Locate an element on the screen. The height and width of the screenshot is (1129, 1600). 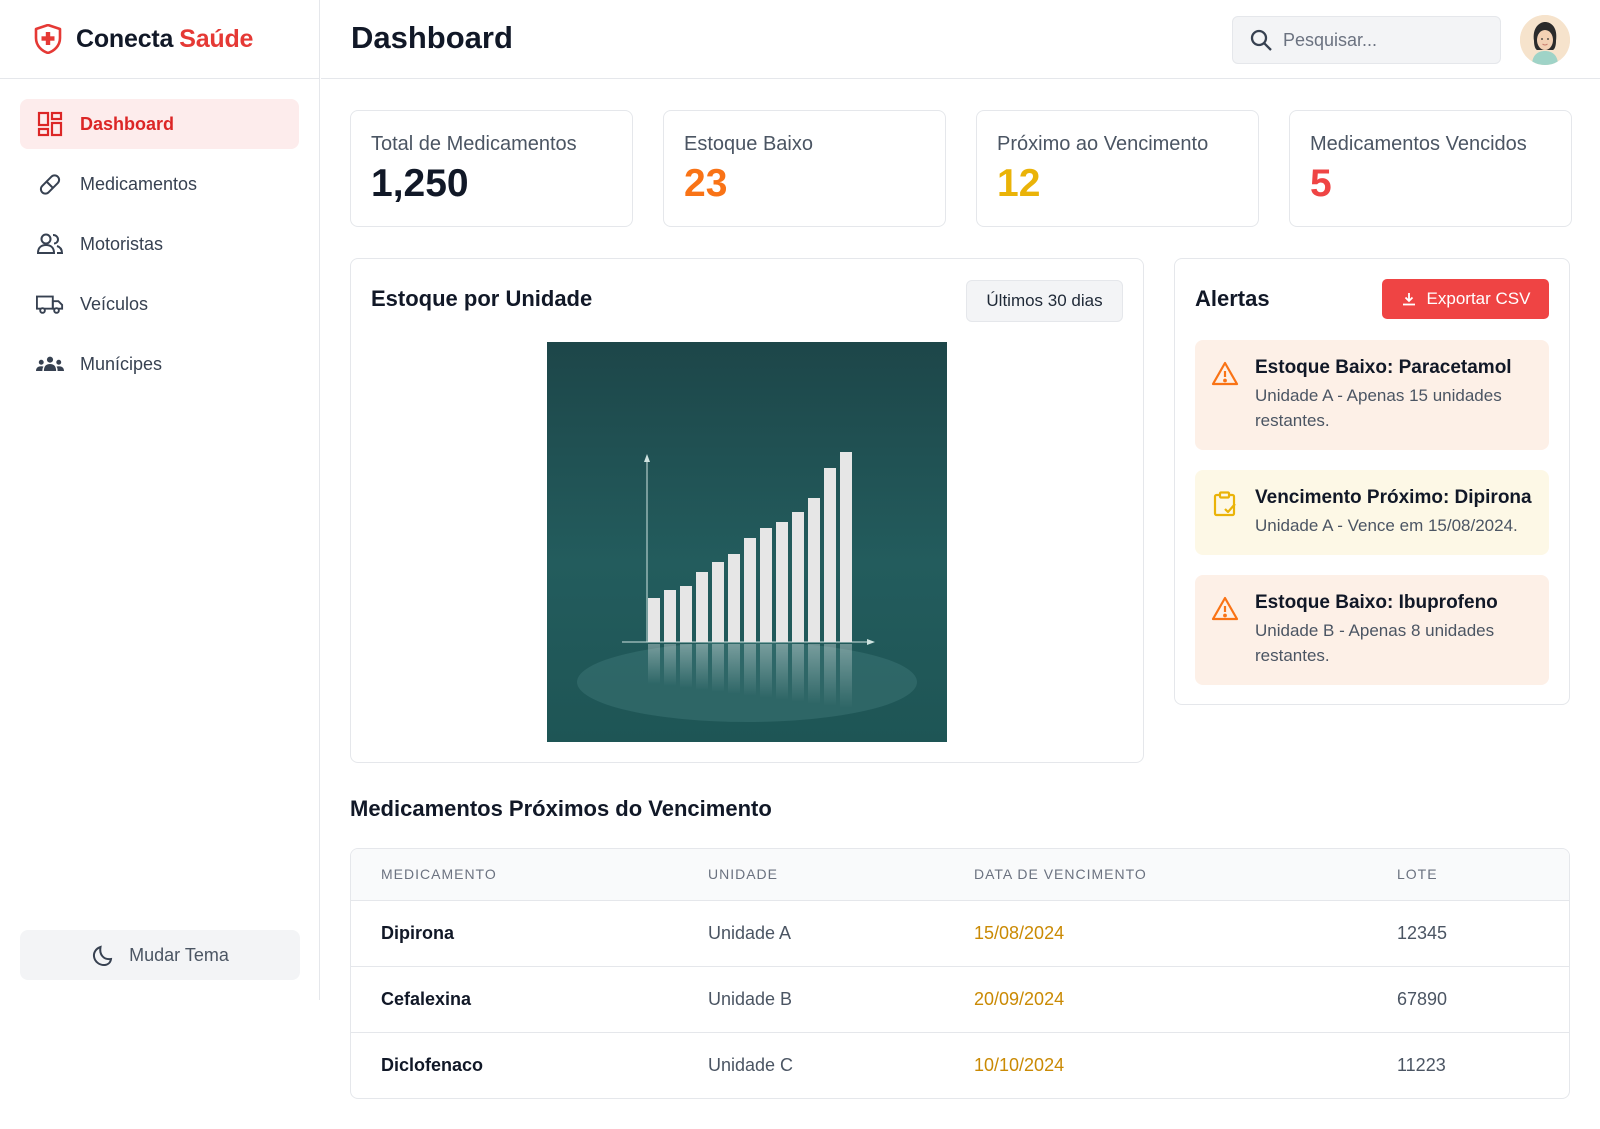
cell-medicamento: Diclofenaco is located at coordinates (432, 1064).